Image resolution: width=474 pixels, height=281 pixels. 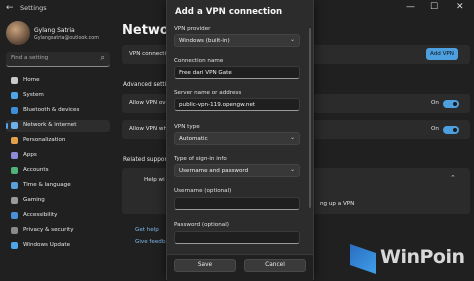 I want to click on user-name: Gylang Satria, so click(x=54, y=30).